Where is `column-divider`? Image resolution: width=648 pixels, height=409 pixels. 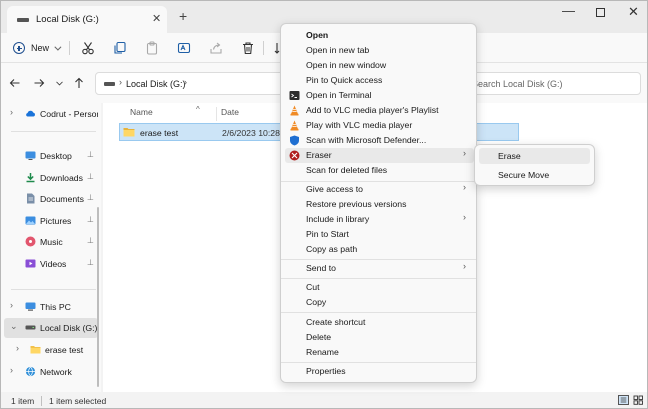
column-divider is located at coordinates (216, 114).